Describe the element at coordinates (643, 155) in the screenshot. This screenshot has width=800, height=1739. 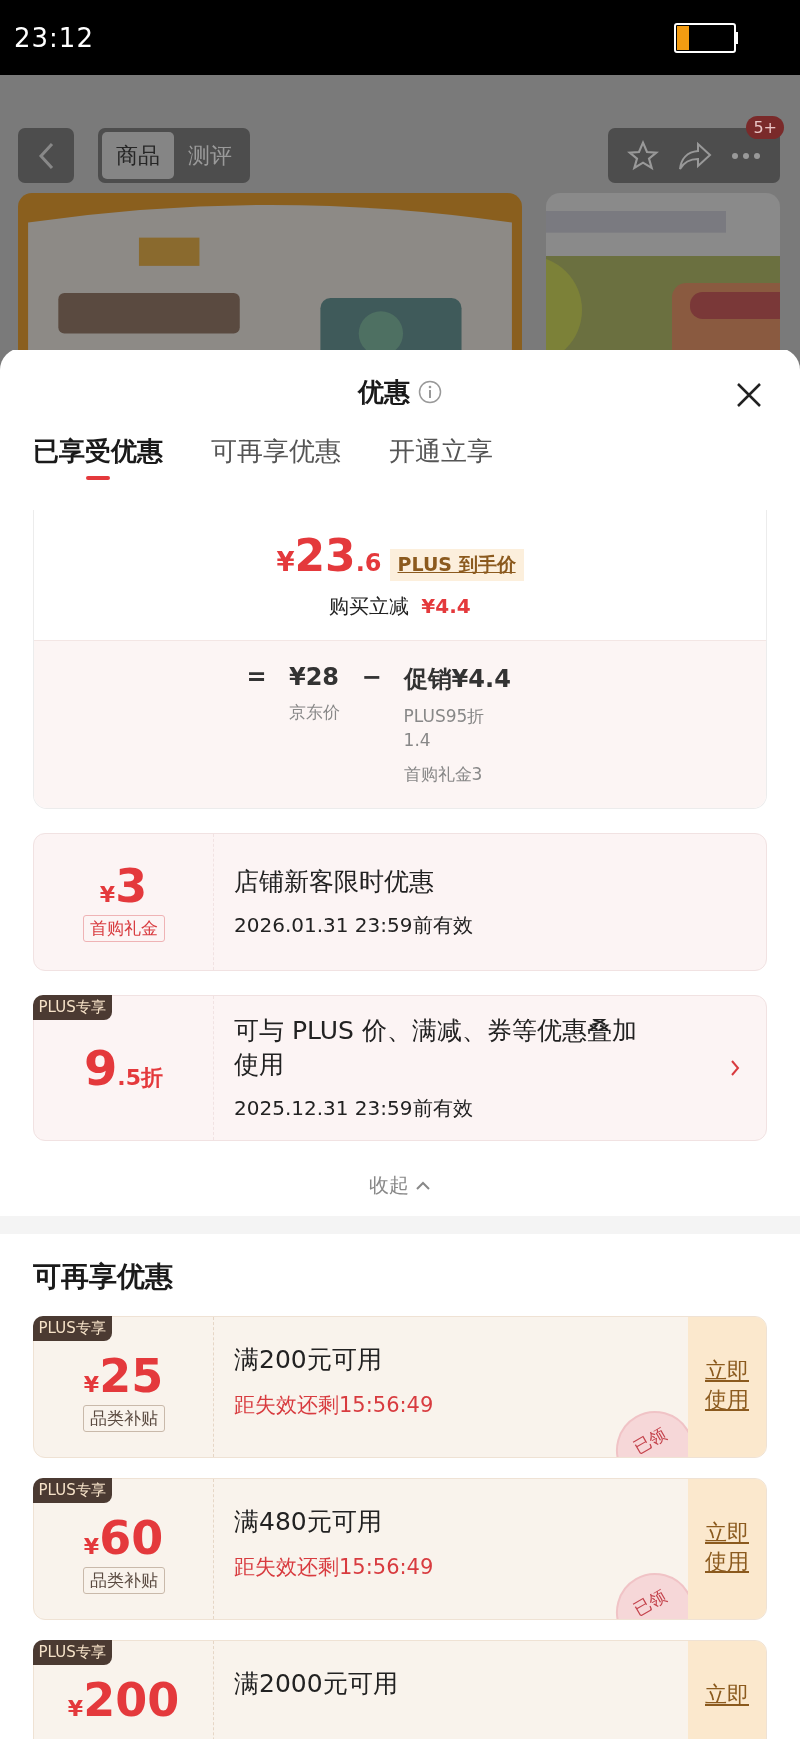
I see `star-icon` at that location.